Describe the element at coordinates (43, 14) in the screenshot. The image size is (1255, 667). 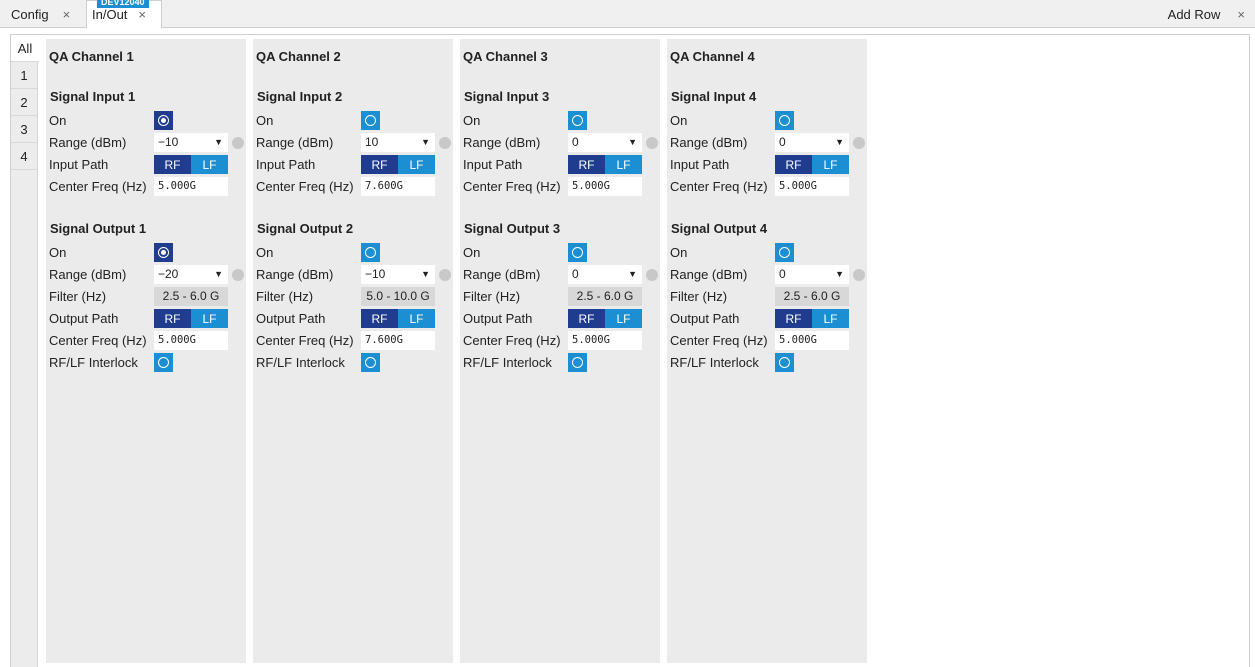
I see `tab-config: Config ×` at that location.